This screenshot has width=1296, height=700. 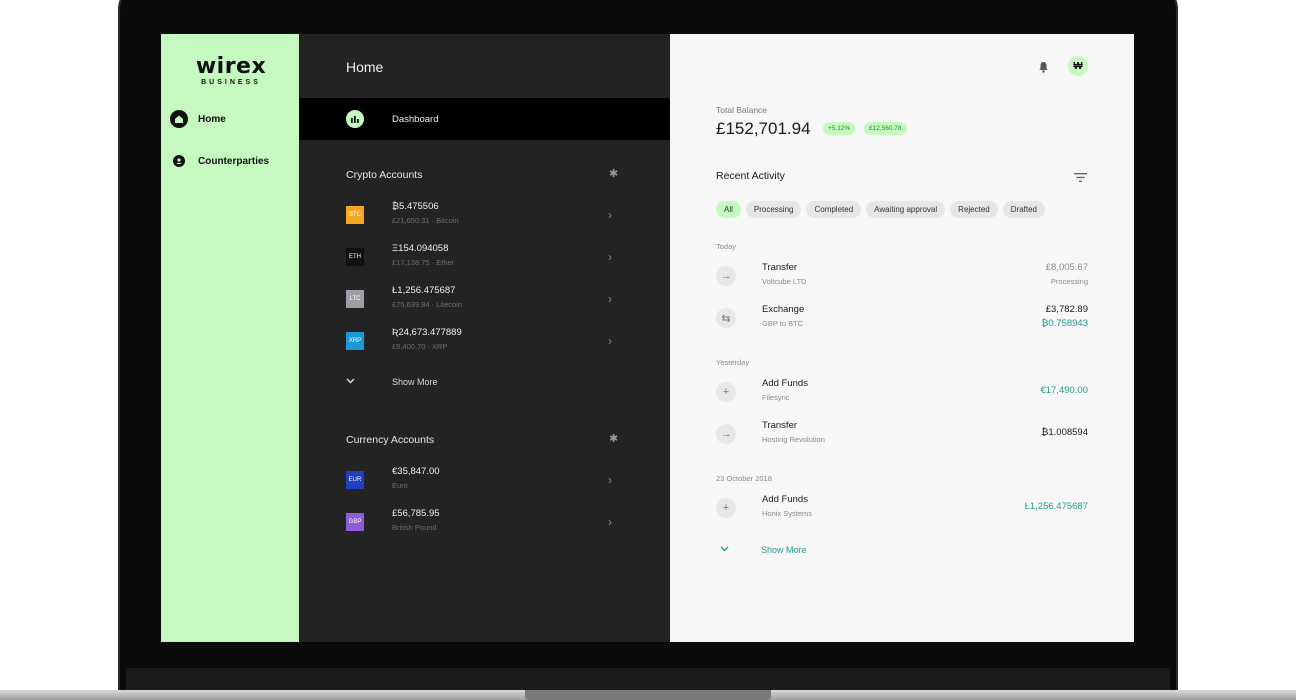 I want to click on logo-subtitle: BUSINESS, so click(x=231, y=82).